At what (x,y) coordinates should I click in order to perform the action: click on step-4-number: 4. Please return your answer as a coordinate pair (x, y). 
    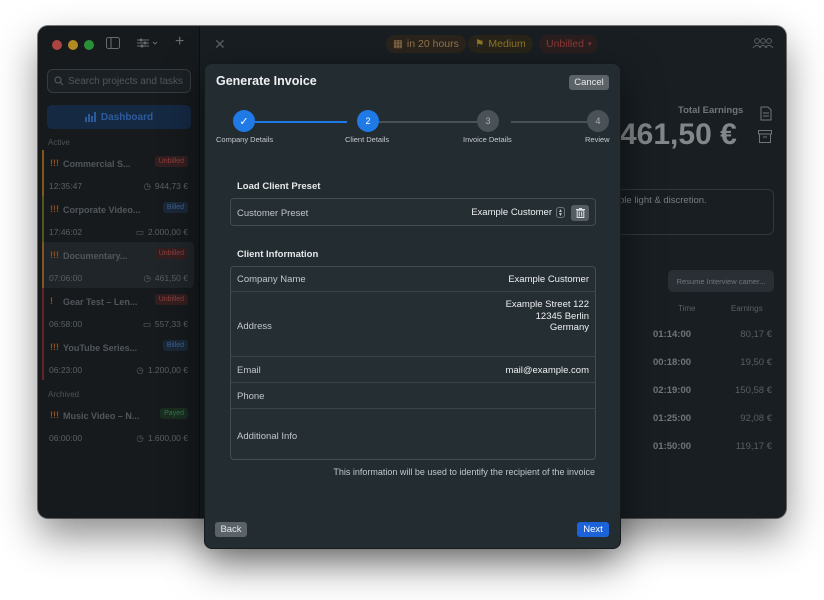
    Looking at the image, I should click on (598, 121).